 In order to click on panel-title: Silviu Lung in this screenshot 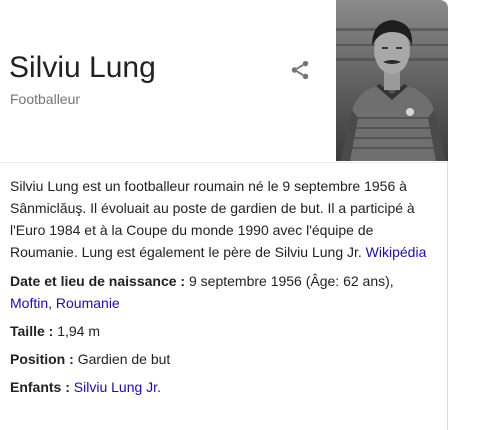, I will do `click(82, 67)`.